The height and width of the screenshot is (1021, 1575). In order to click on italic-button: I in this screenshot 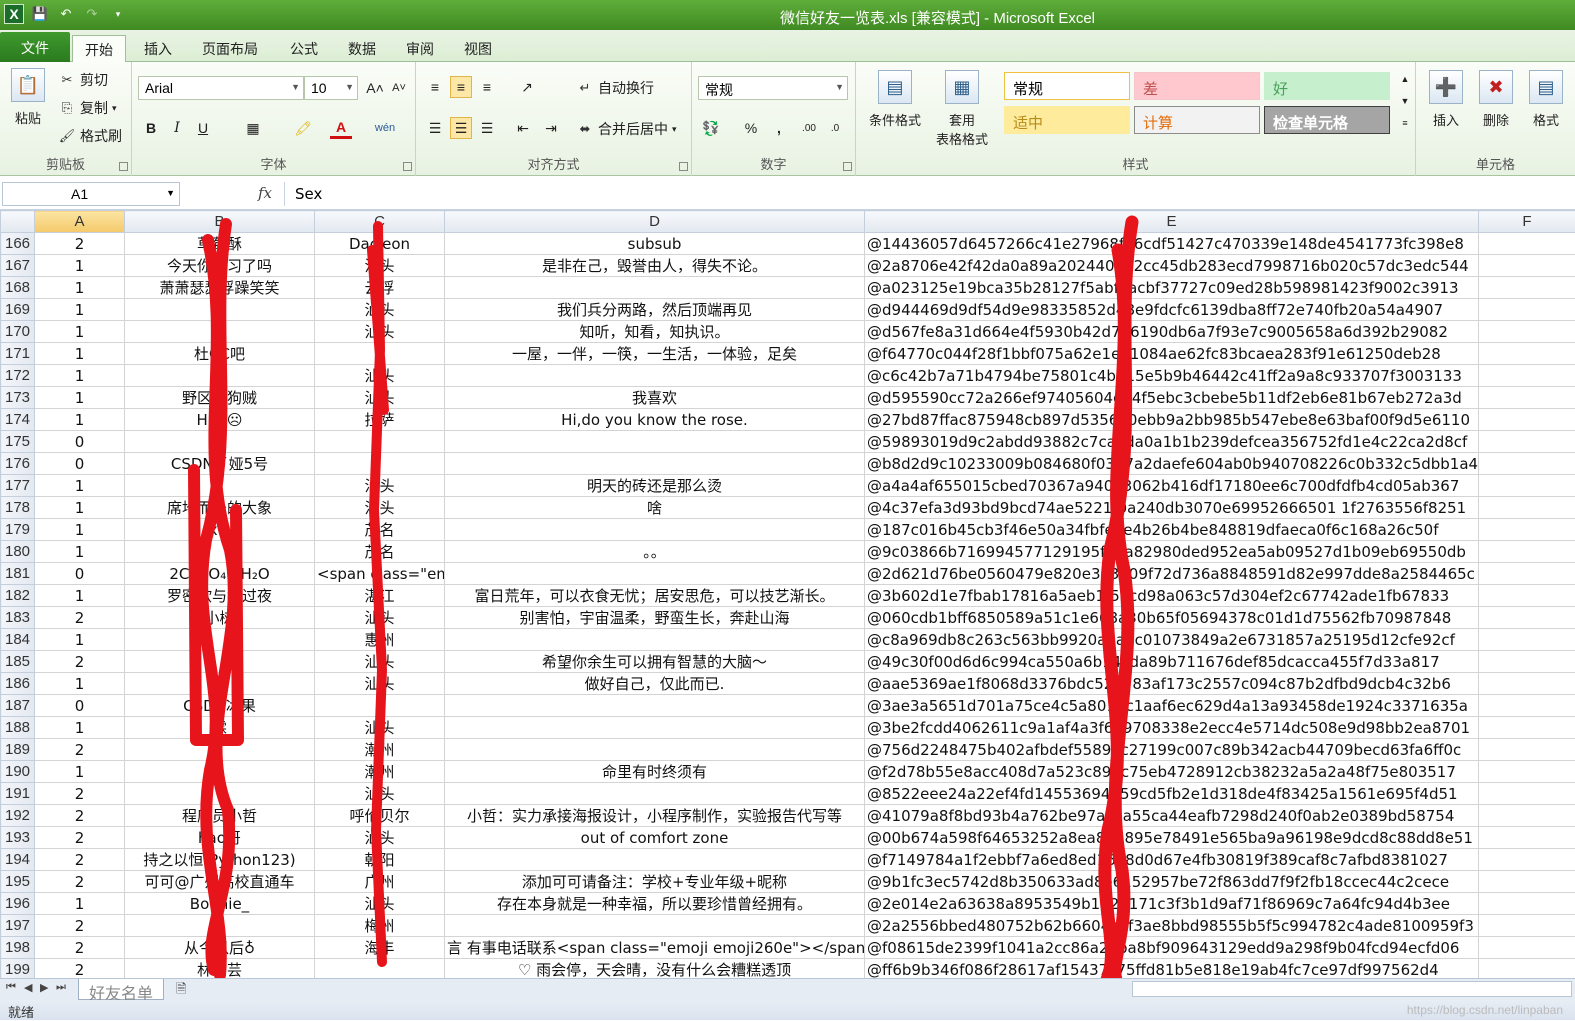, I will do `click(177, 128)`.